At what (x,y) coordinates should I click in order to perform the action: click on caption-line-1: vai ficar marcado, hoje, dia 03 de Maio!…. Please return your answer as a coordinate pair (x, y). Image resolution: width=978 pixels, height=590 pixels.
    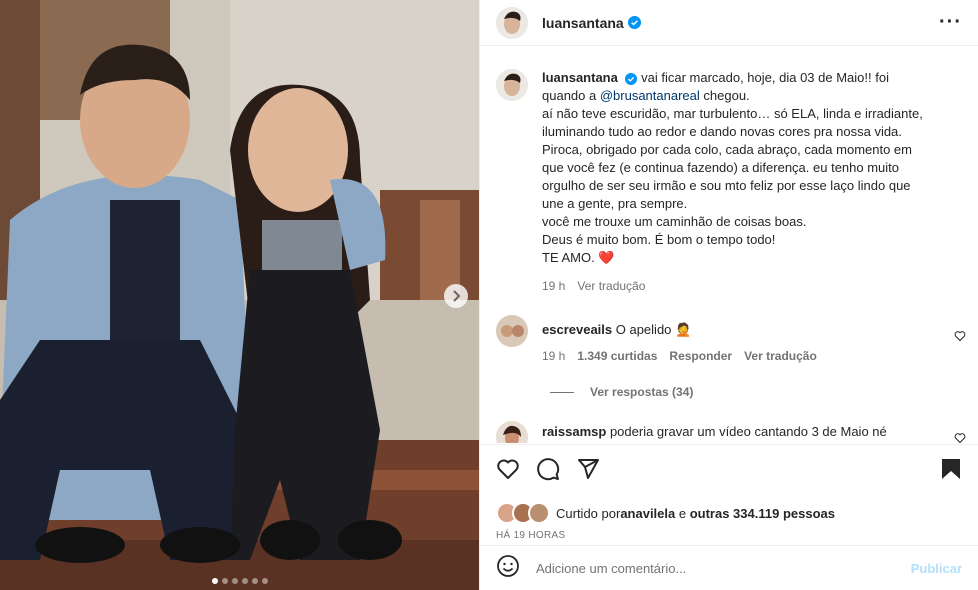
    Looking at the image, I should click on (765, 77).